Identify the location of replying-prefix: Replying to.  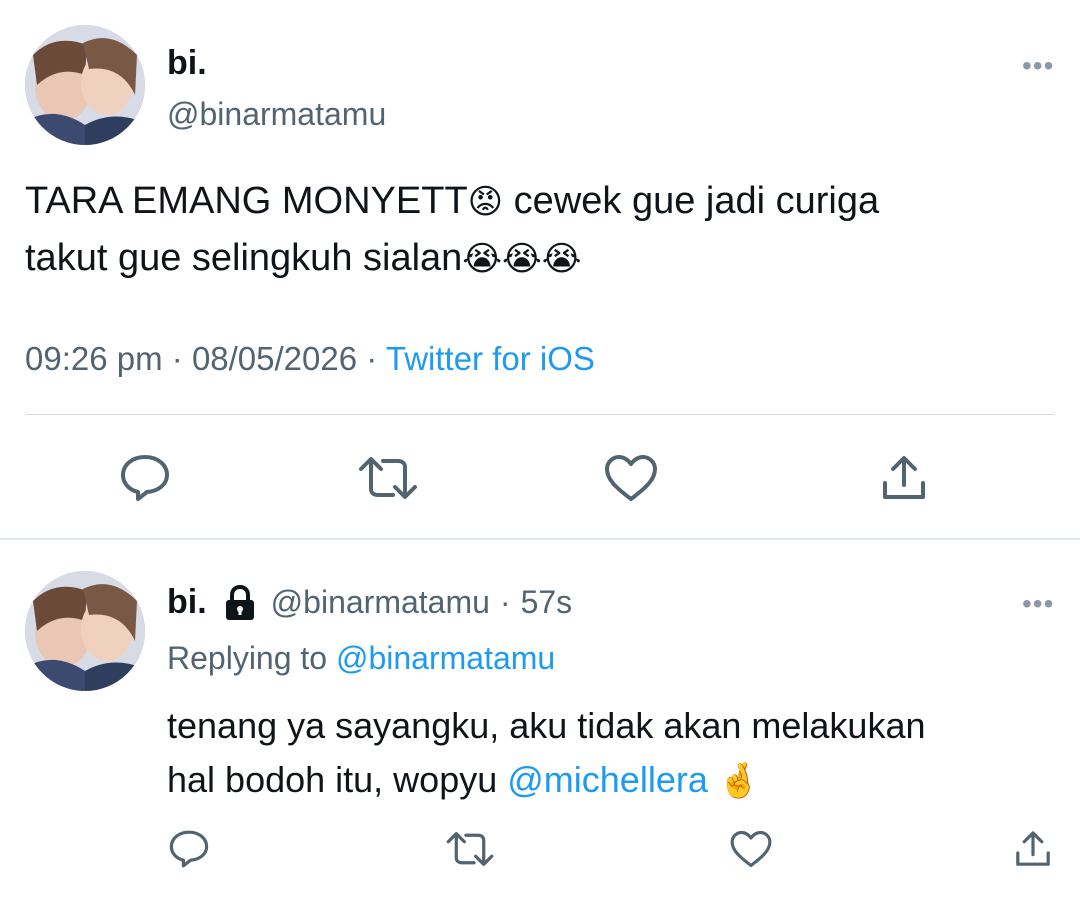
(247, 658).